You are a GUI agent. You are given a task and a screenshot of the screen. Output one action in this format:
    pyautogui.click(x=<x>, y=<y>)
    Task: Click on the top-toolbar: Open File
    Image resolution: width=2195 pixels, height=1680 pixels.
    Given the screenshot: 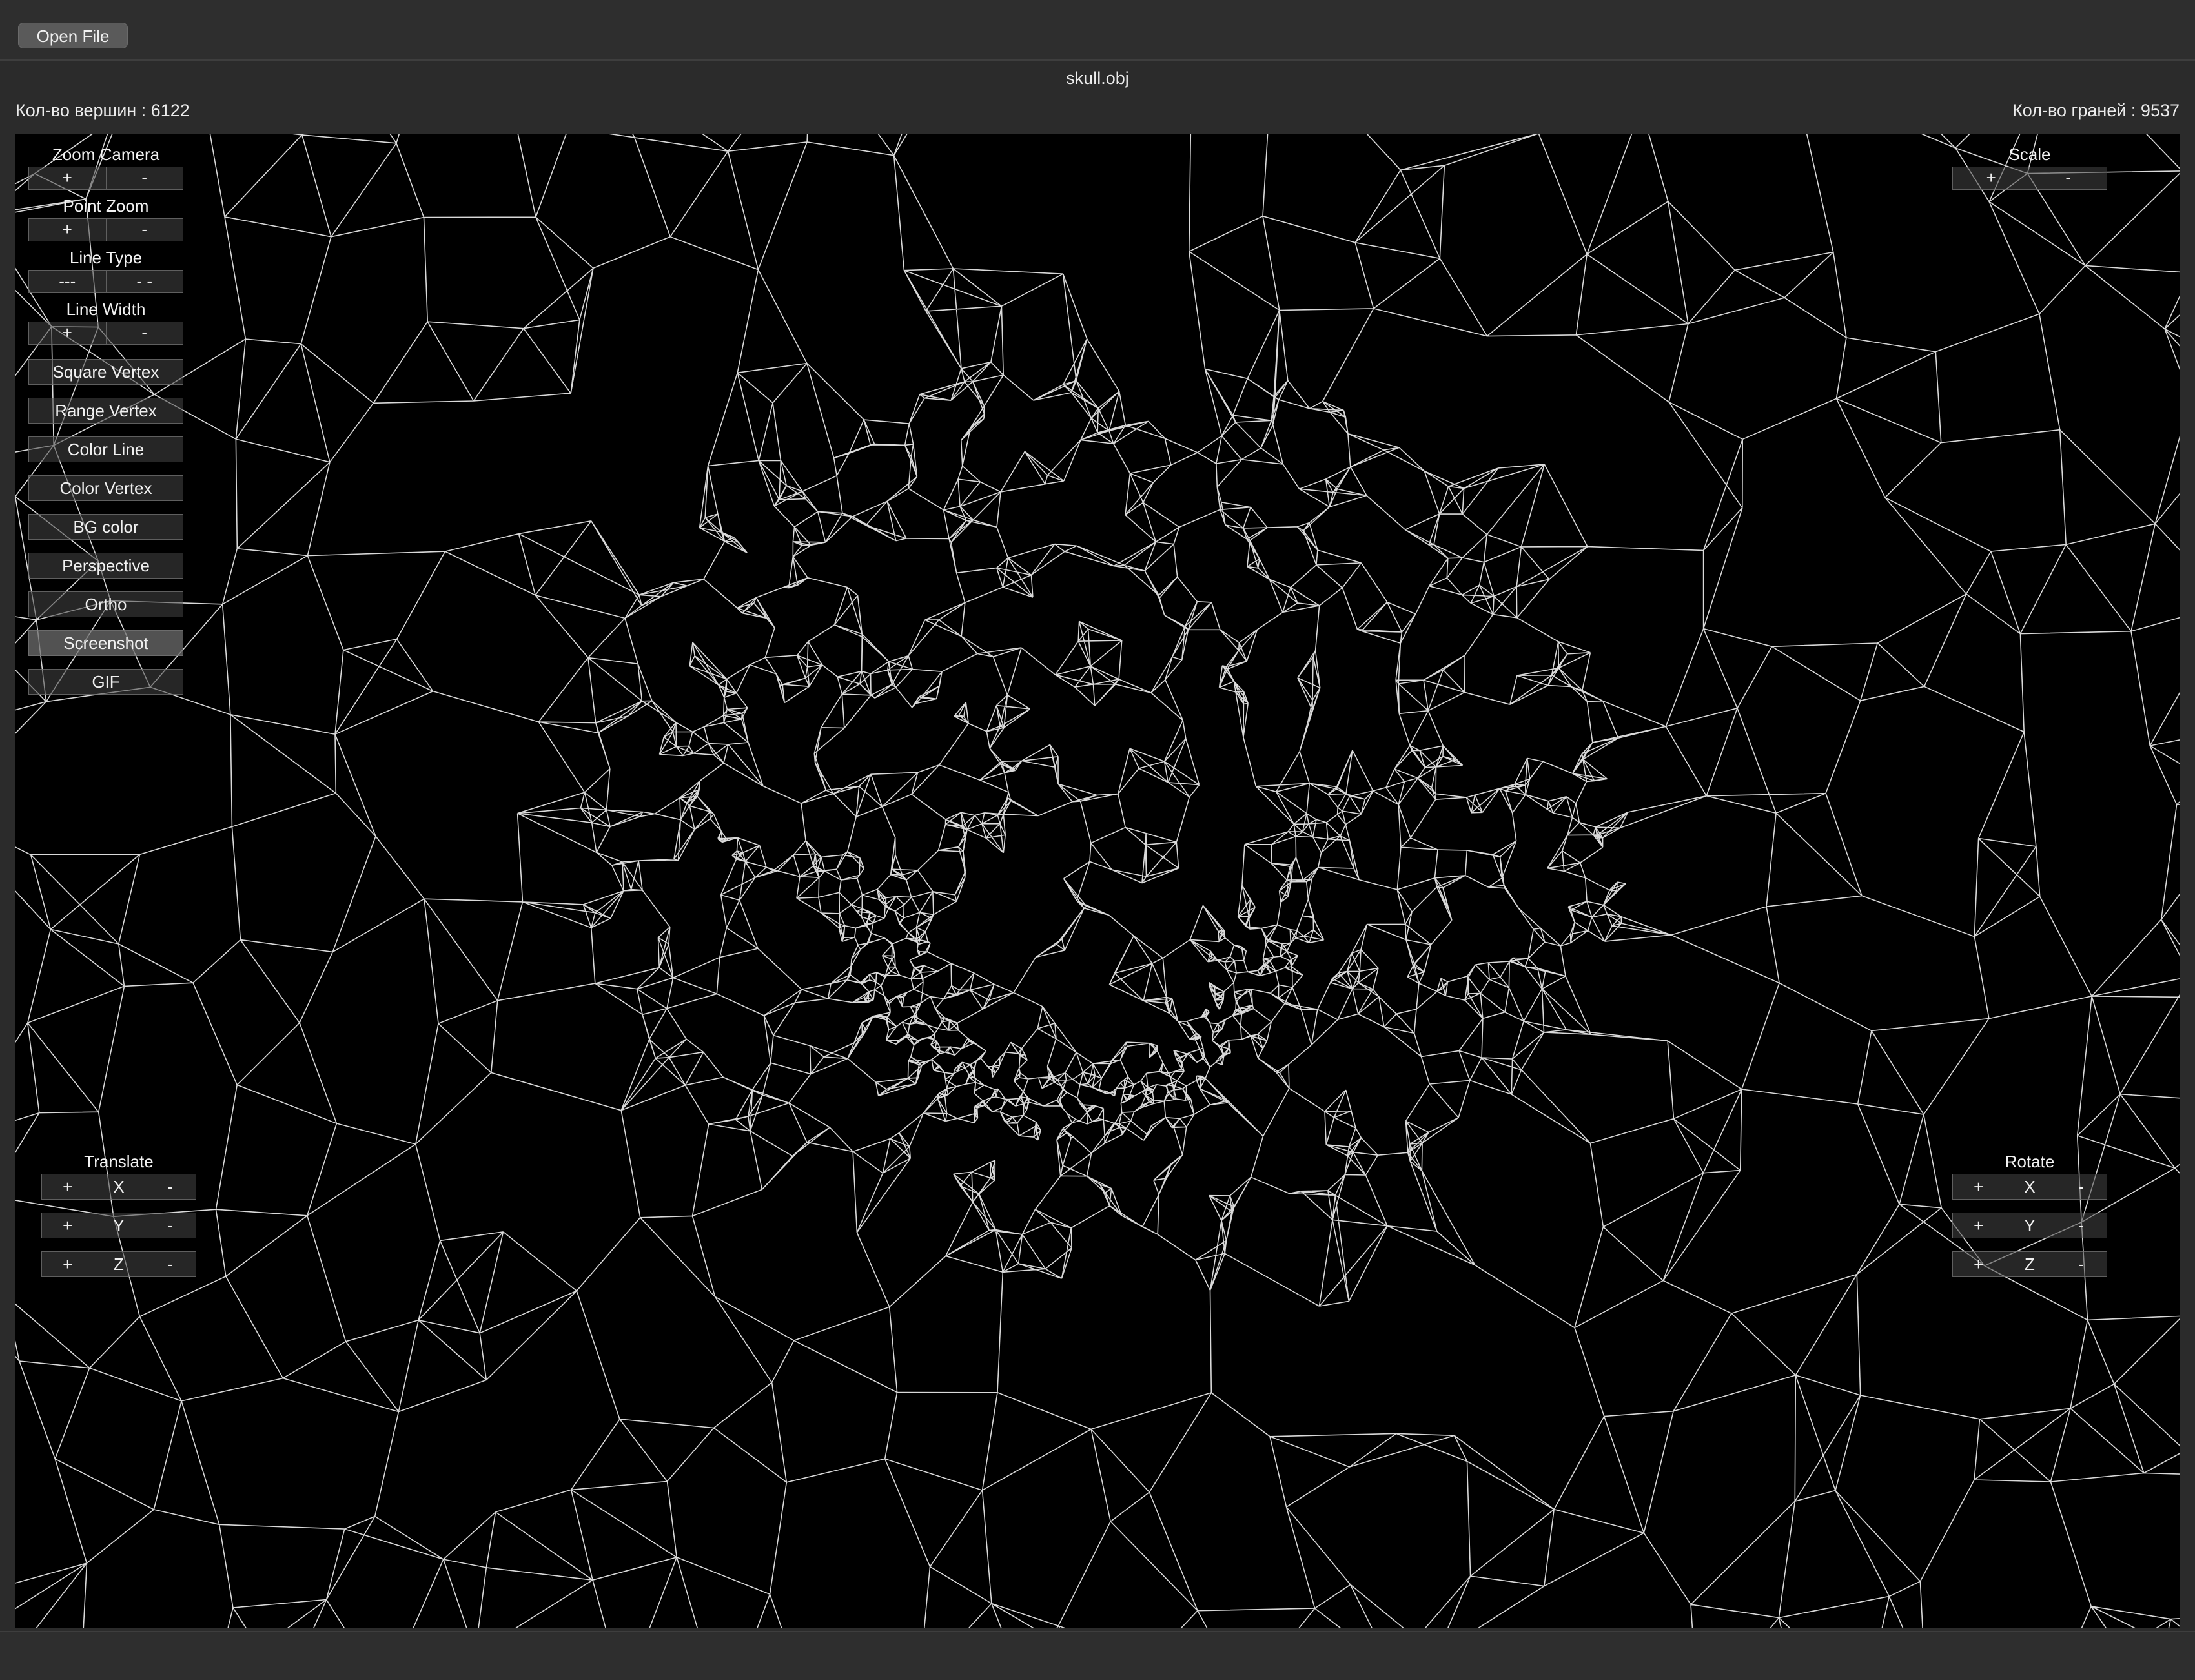 What is the action you would take?
    pyautogui.click(x=1097, y=30)
    